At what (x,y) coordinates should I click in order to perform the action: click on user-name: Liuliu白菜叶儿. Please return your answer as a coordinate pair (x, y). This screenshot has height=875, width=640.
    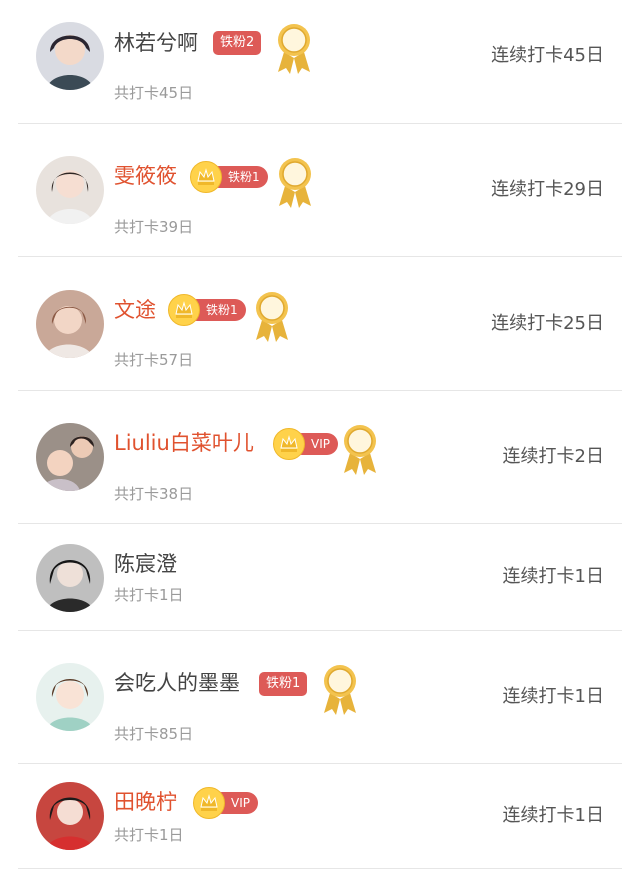
    Looking at the image, I should click on (184, 443).